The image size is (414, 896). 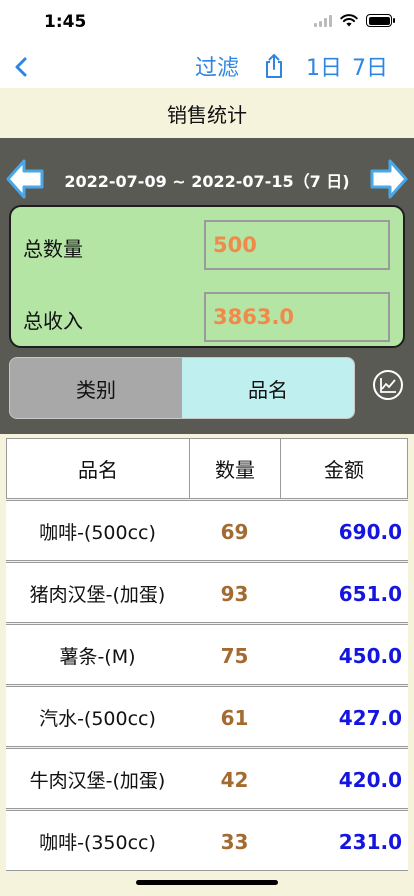 I want to click on tab-category: 类别, so click(x=96, y=388).